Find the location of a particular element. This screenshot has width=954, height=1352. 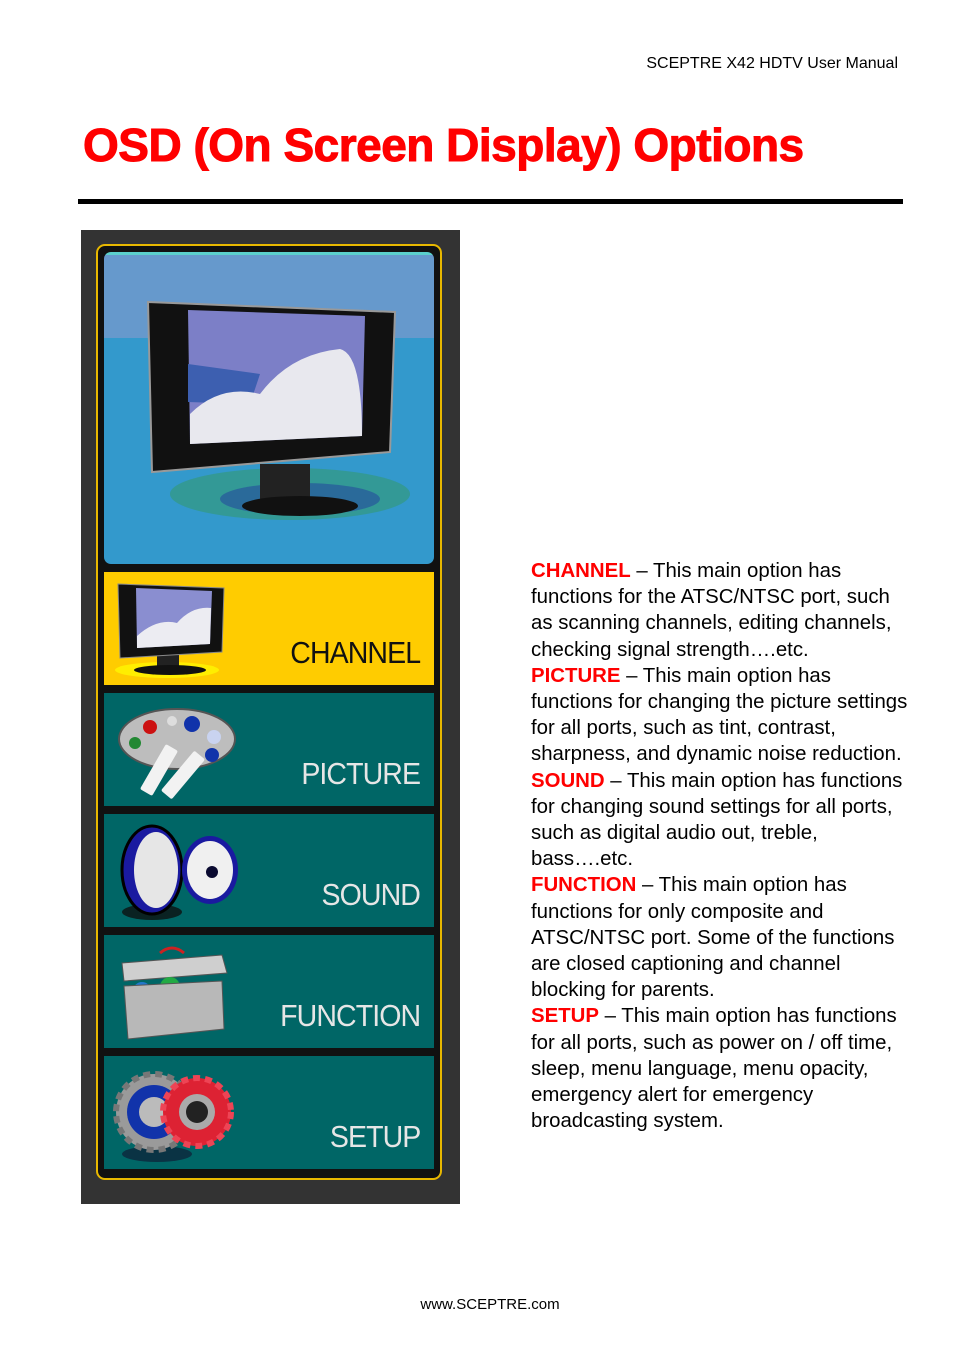

osd-menu-item-picture: PICTURE is located at coordinates (269, 749).